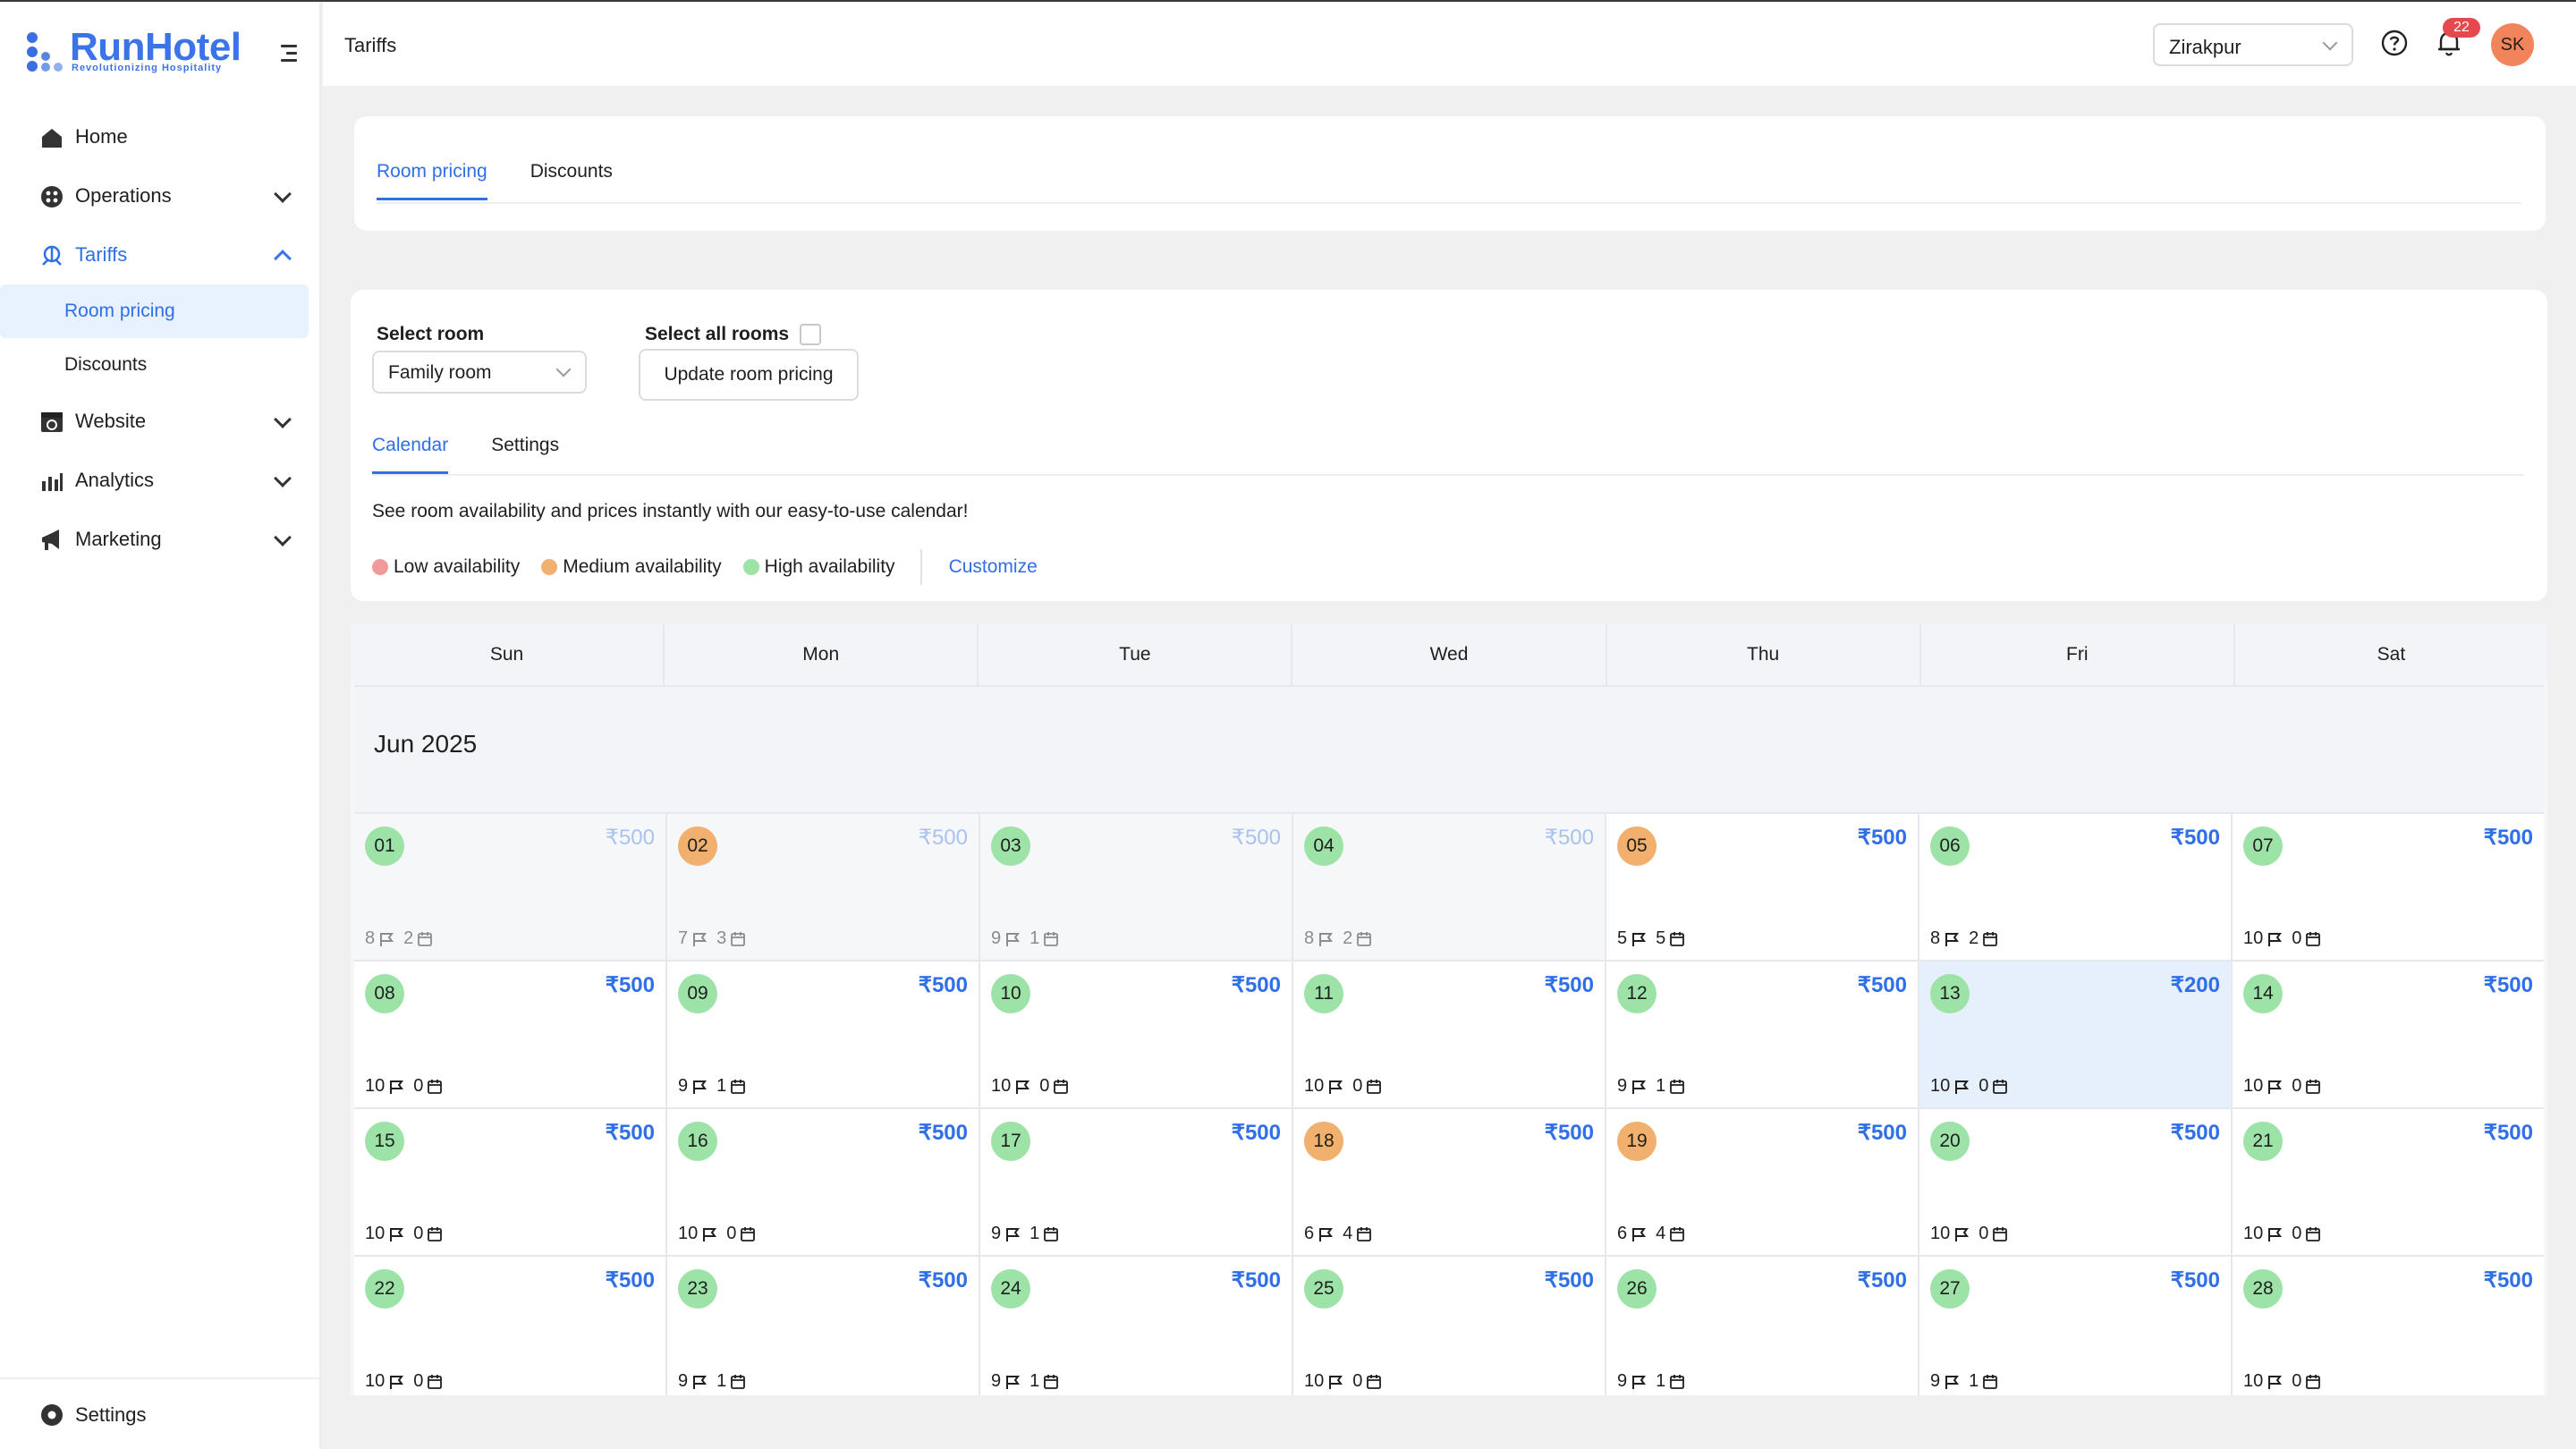 The image size is (2576, 1449). Describe the element at coordinates (384, 1289) in the screenshot. I see `day-number: 22` at that location.